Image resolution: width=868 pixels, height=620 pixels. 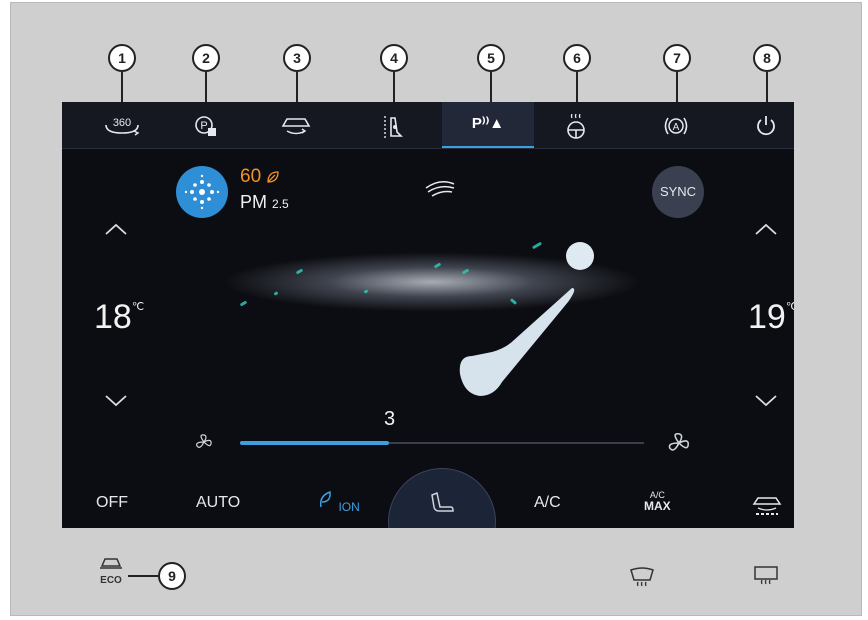 What do you see at coordinates (218, 503) in the screenshot?
I see `auto-button: AUTO` at bounding box center [218, 503].